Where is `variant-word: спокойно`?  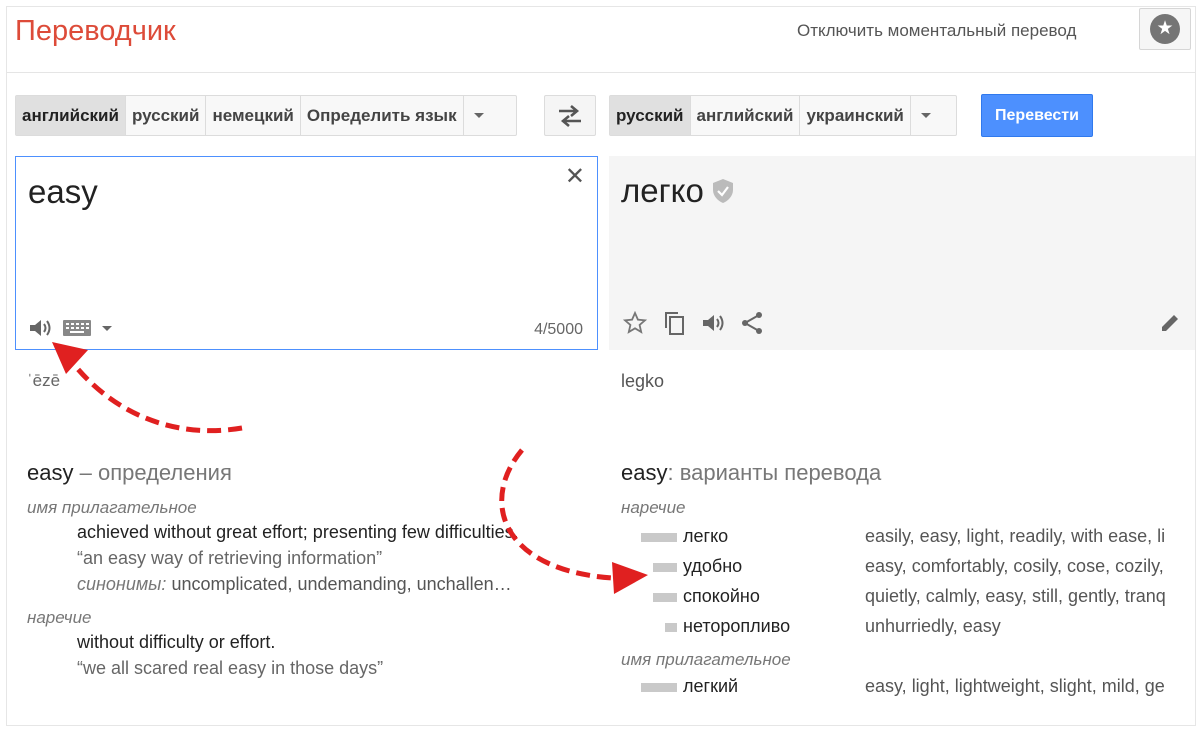
variant-word: спокойно is located at coordinates (721, 596).